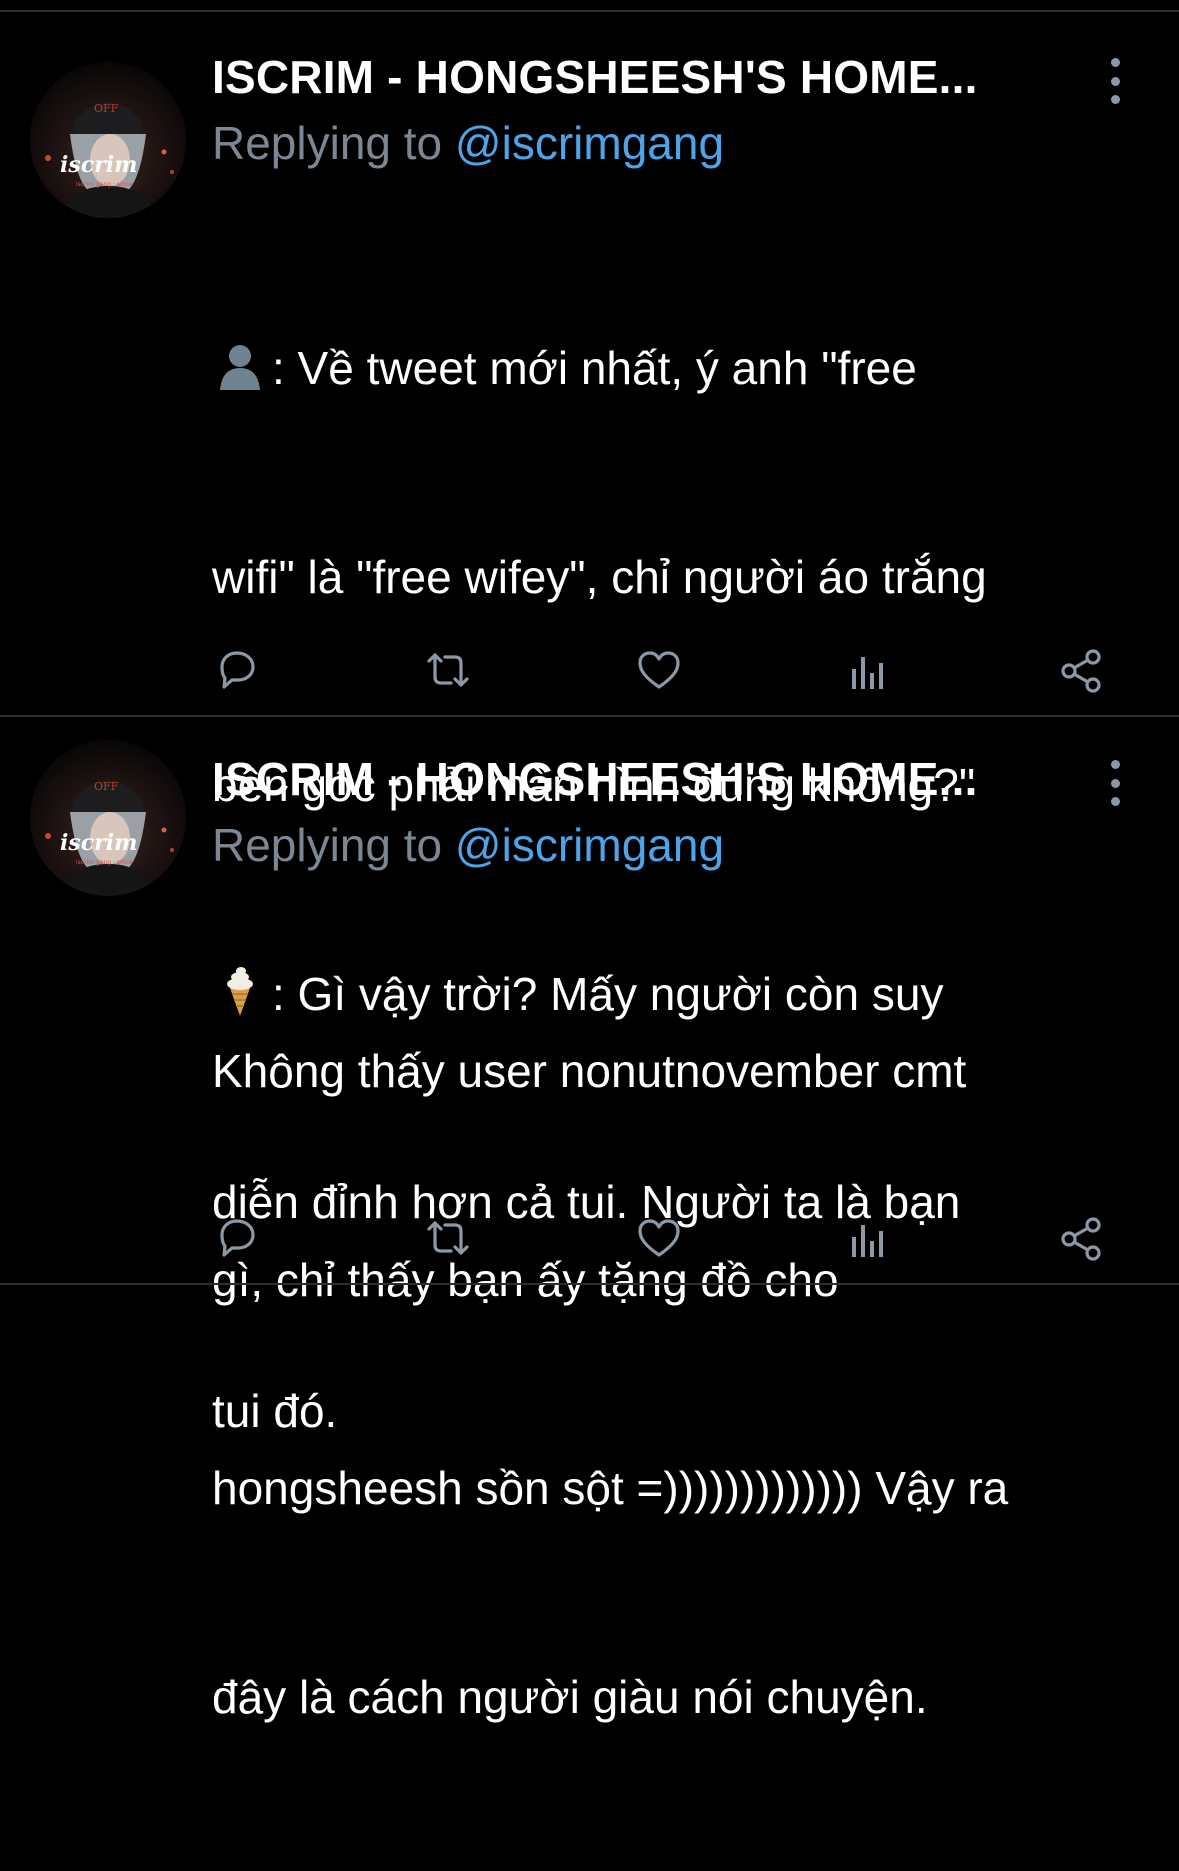  I want to click on bust-in-silhouette-icon, so click(242, 365).